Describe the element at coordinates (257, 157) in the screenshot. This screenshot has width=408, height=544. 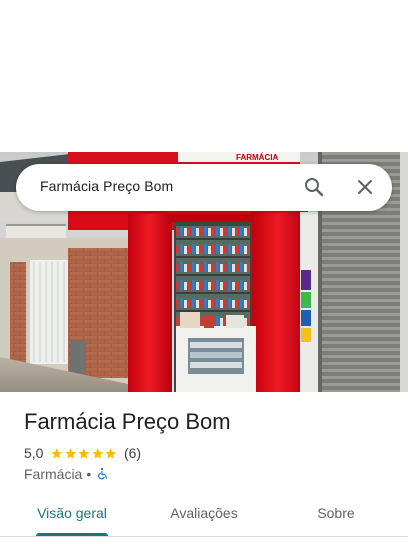
I see `storefront-sign-text: FARMÁCIA` at that location.